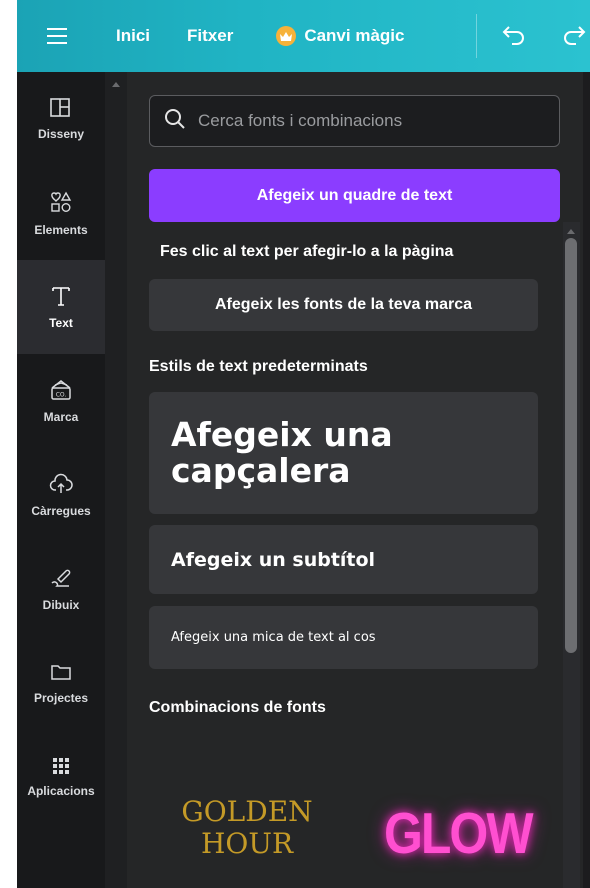  I want to click on add-heading-card: Afegeix una capçalera, so click(343, 453).